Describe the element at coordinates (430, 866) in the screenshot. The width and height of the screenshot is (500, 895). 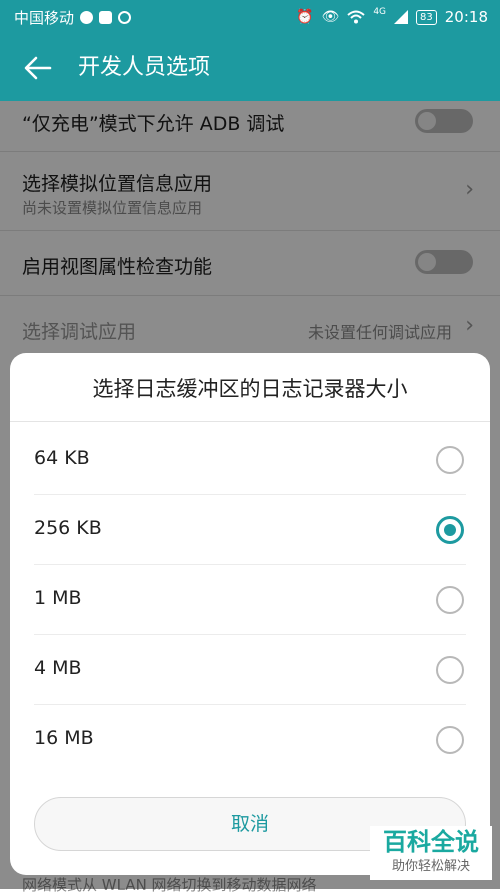
I see `watermark-subtitle: 助你轻松解决` at that location.